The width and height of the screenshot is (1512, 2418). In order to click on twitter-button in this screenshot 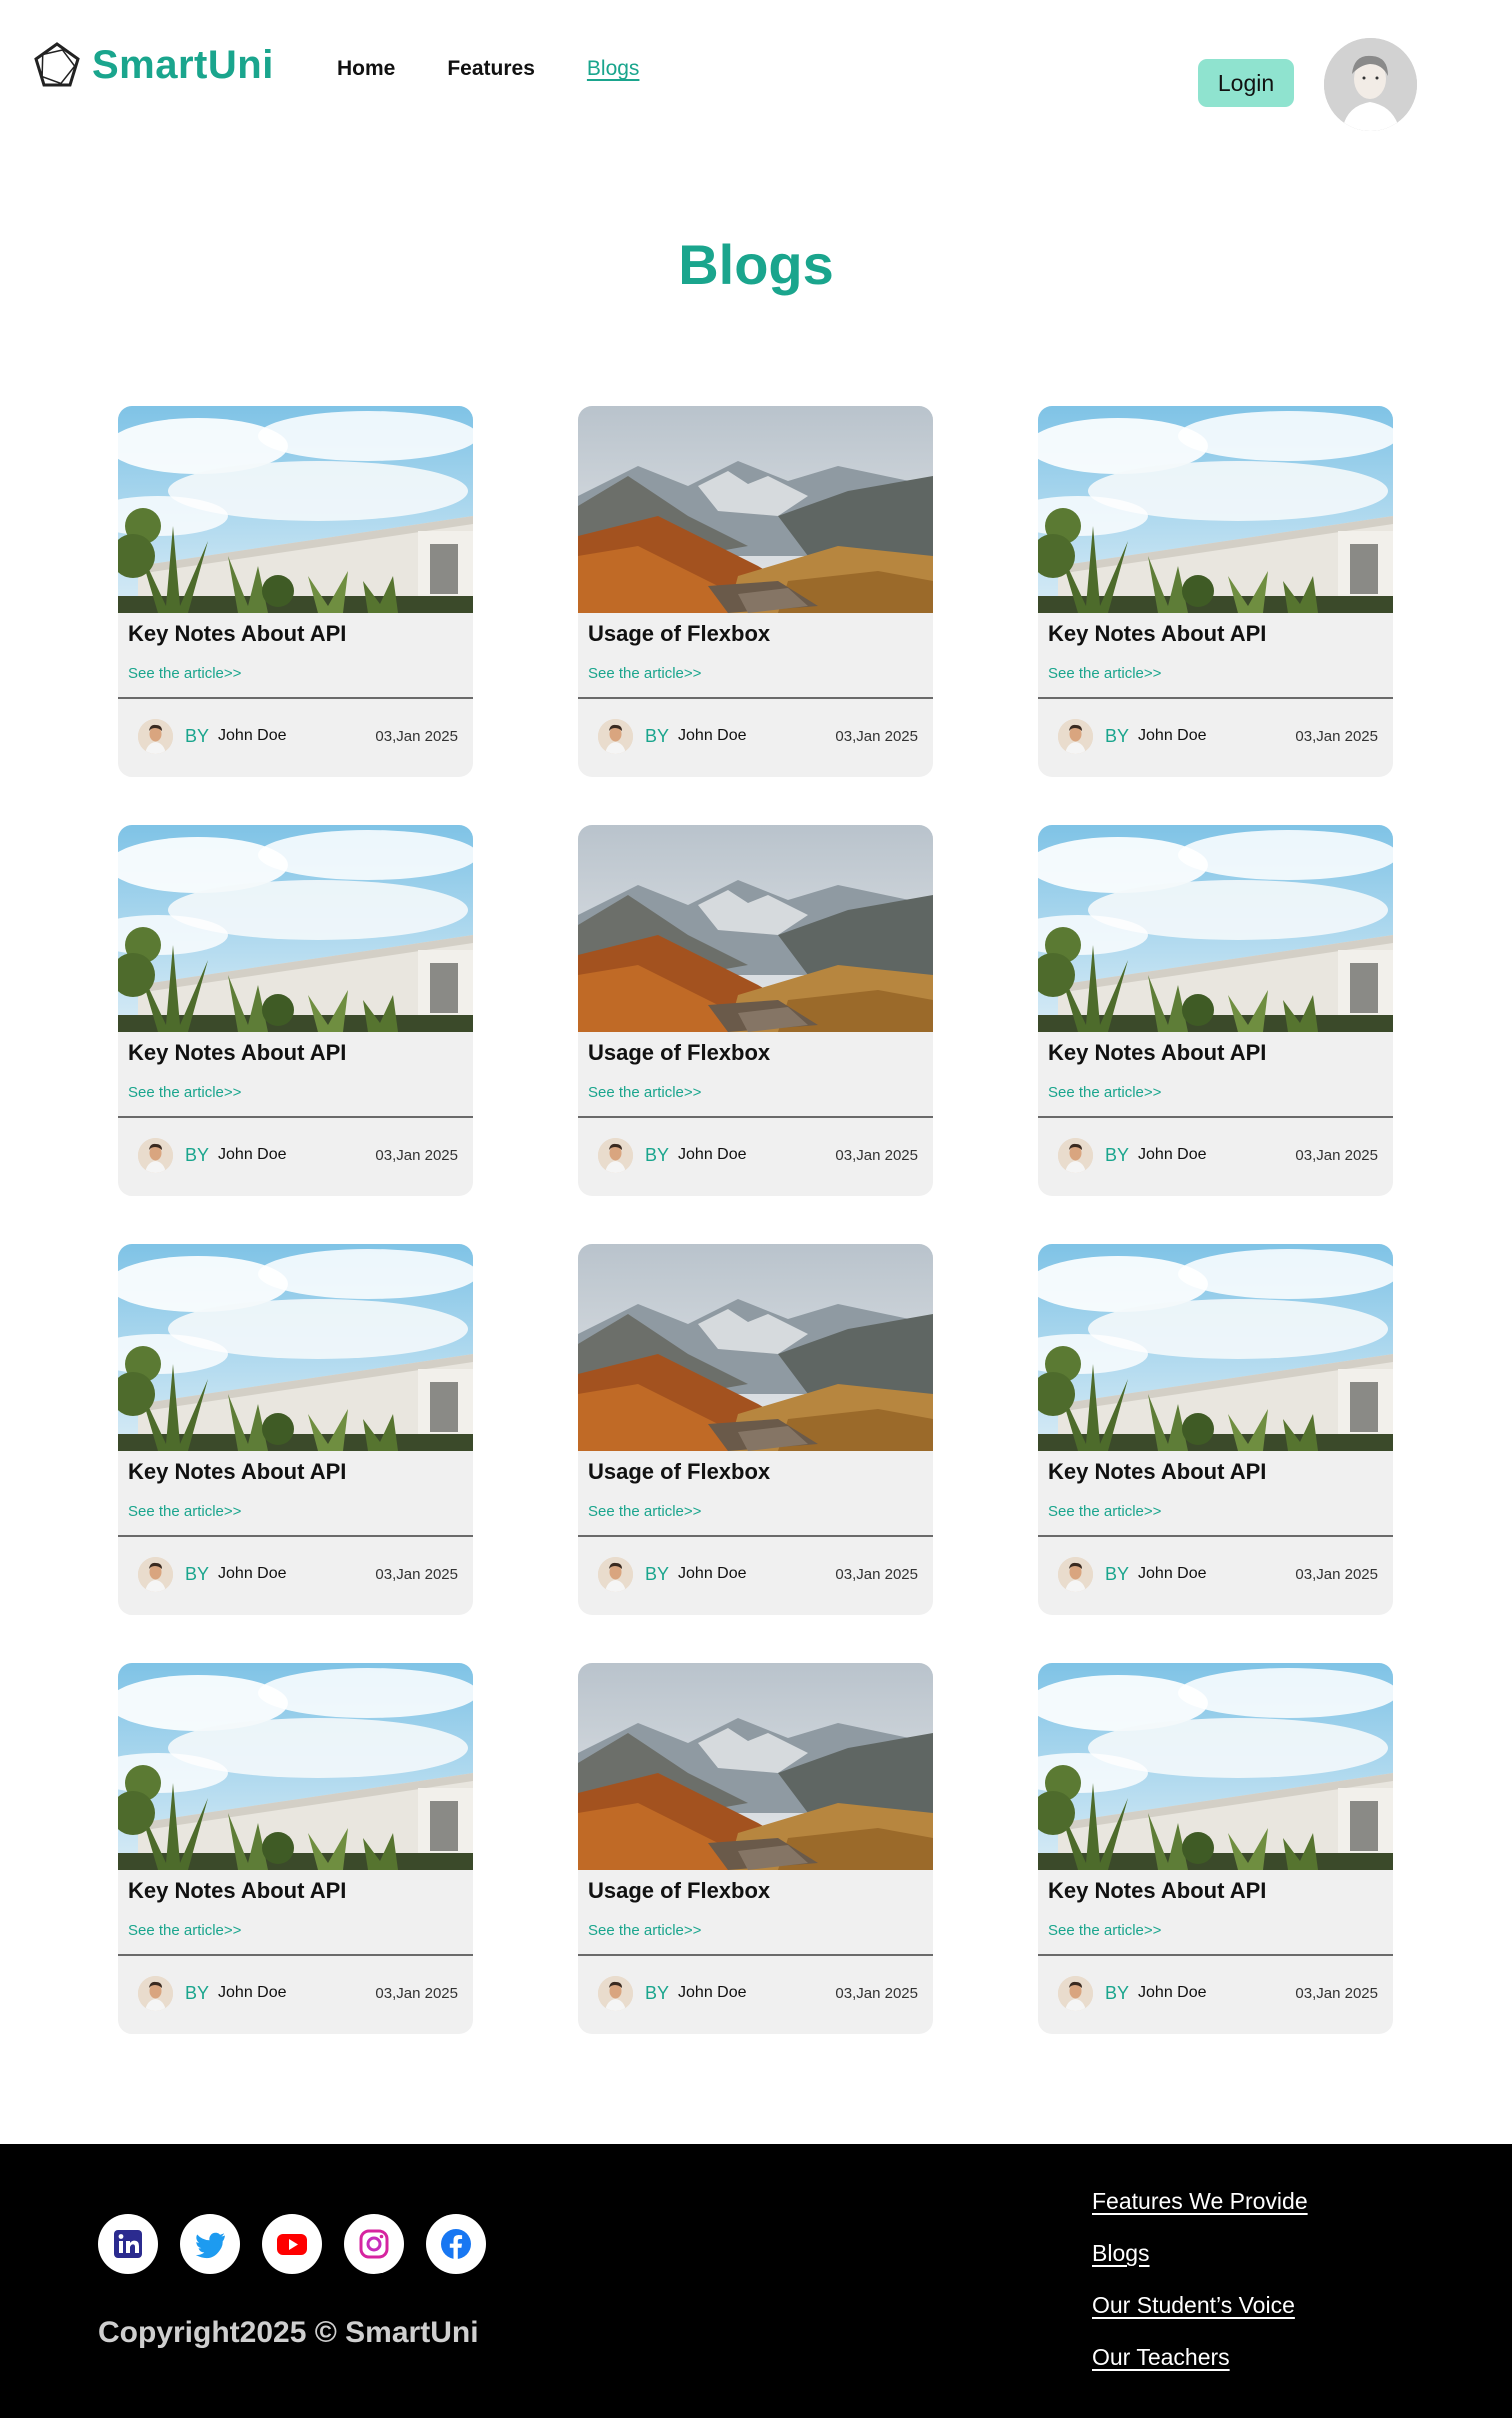, I will do `click(210, 2244)`.